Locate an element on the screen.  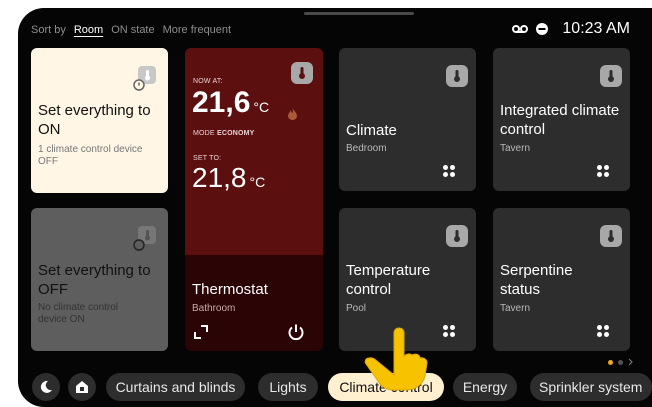
target-temperature: 21,8 °C is located at coordinates (229, 177).